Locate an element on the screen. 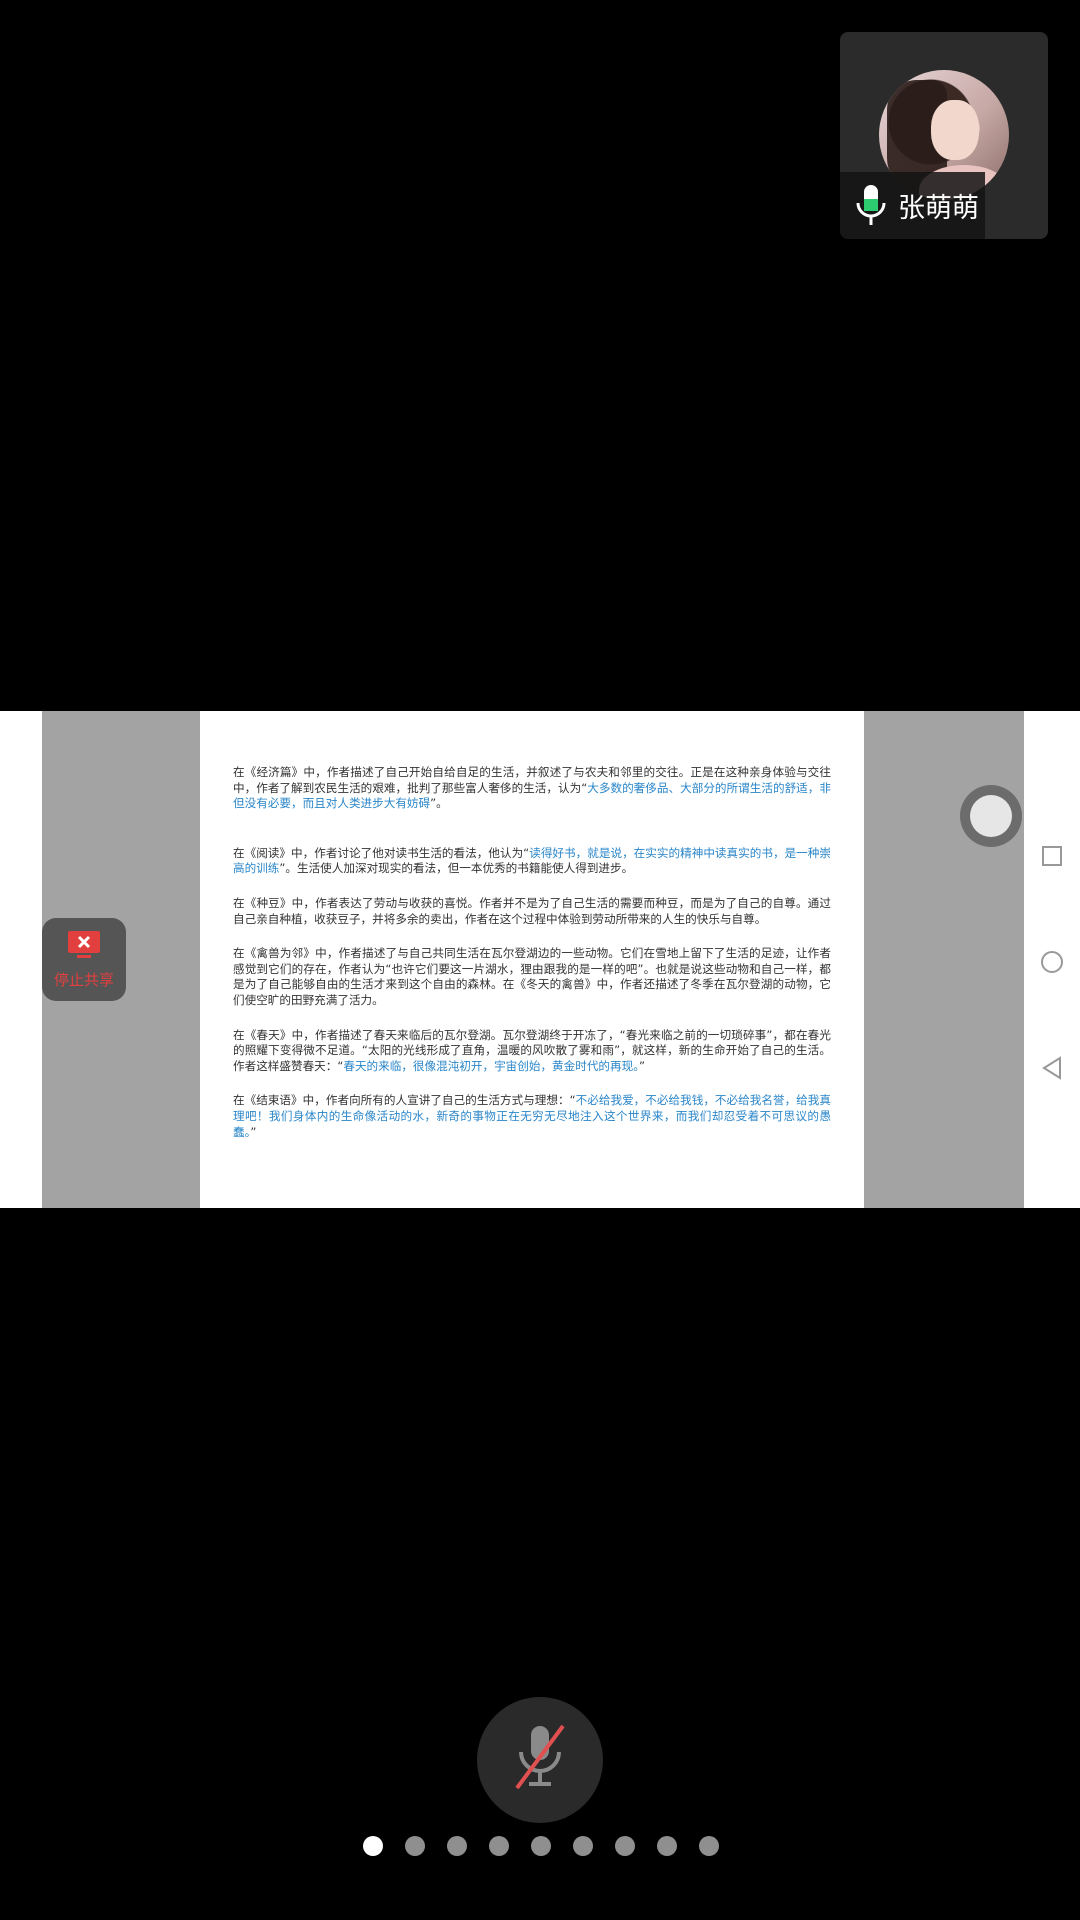 Image resolution: width=1080 pixels, height=1920 pixels. floating-assistive-ball is located at coordinates (991, 816).